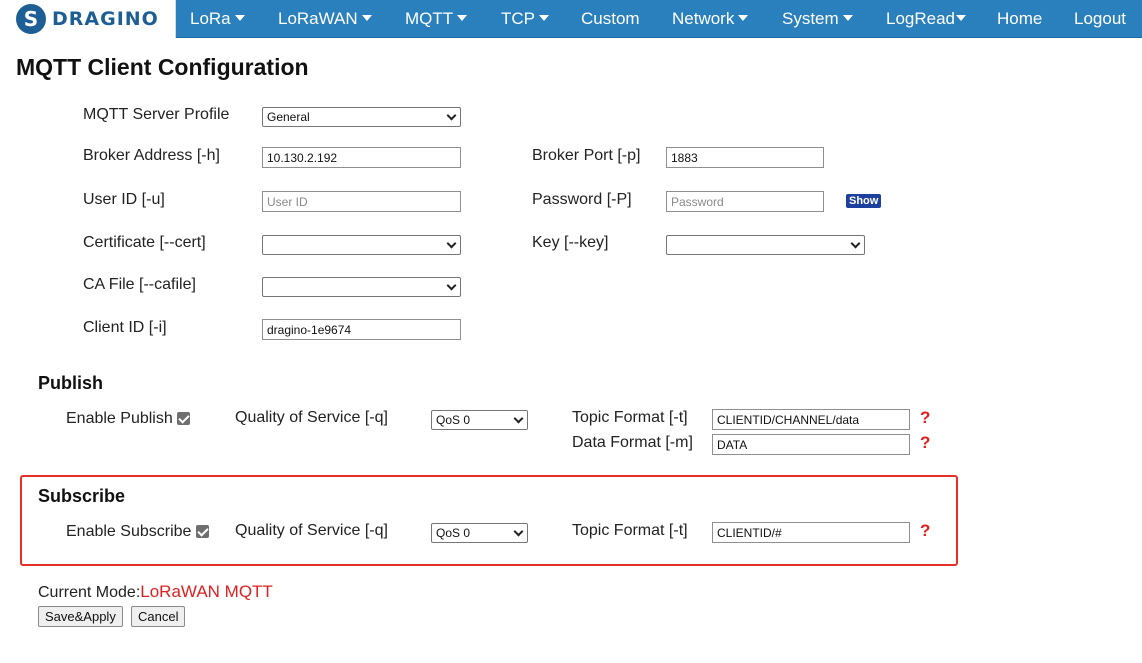  Describe the element at coordinates (311, 417) in the screenshot. I see `publish-qos-label: Quality of Service [-q]` at that location.